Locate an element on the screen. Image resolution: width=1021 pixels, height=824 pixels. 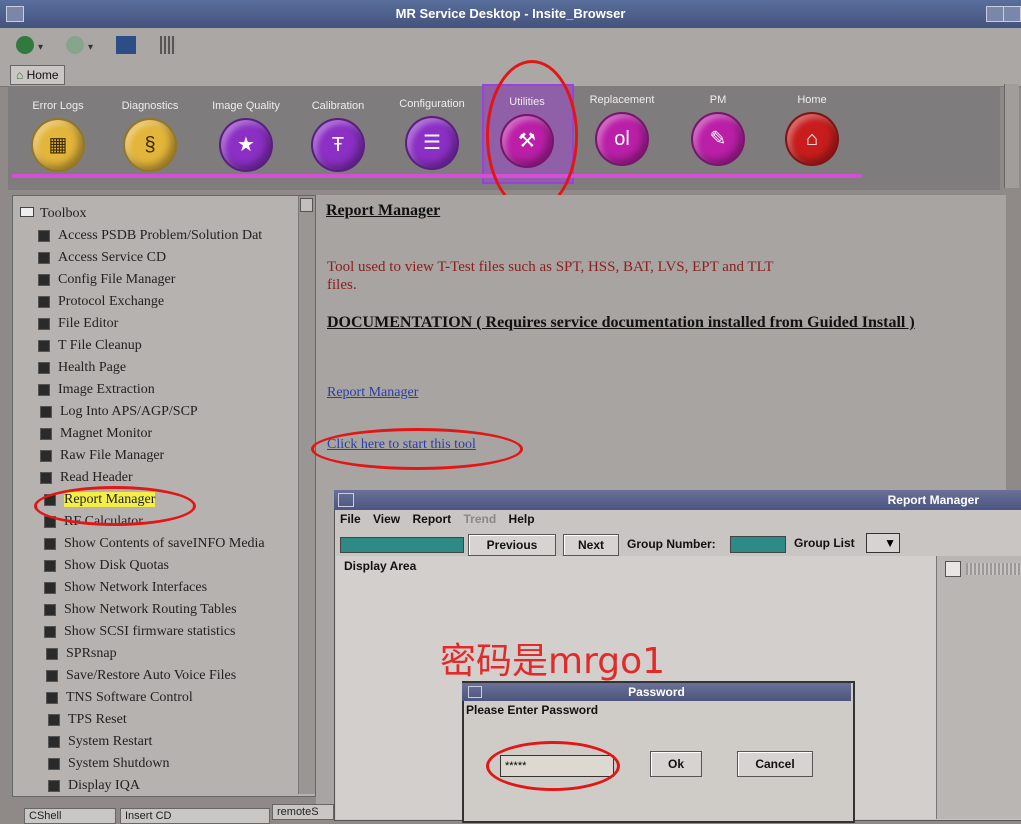
menu-report: Report is located at coordinates (432, 519).